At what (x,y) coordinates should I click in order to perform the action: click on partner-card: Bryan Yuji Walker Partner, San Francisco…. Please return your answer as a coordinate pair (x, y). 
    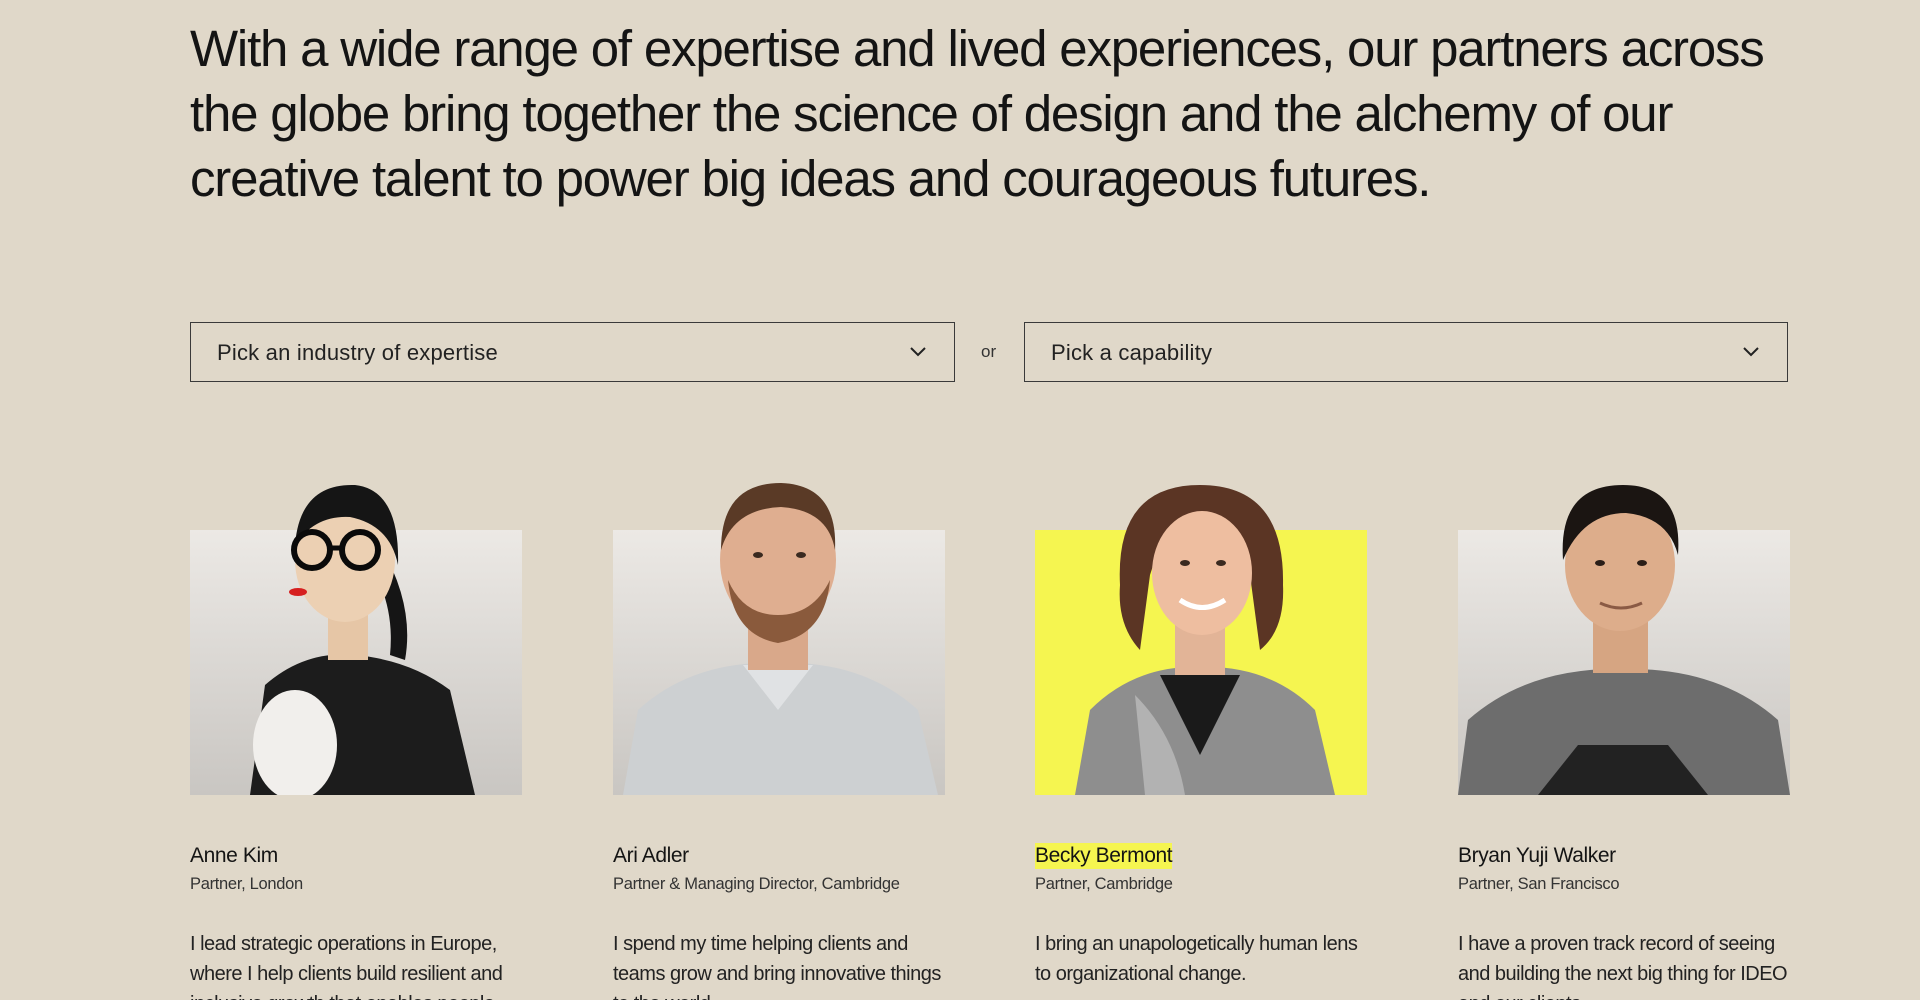
    Looking at the image, I should click on (1624, 727).